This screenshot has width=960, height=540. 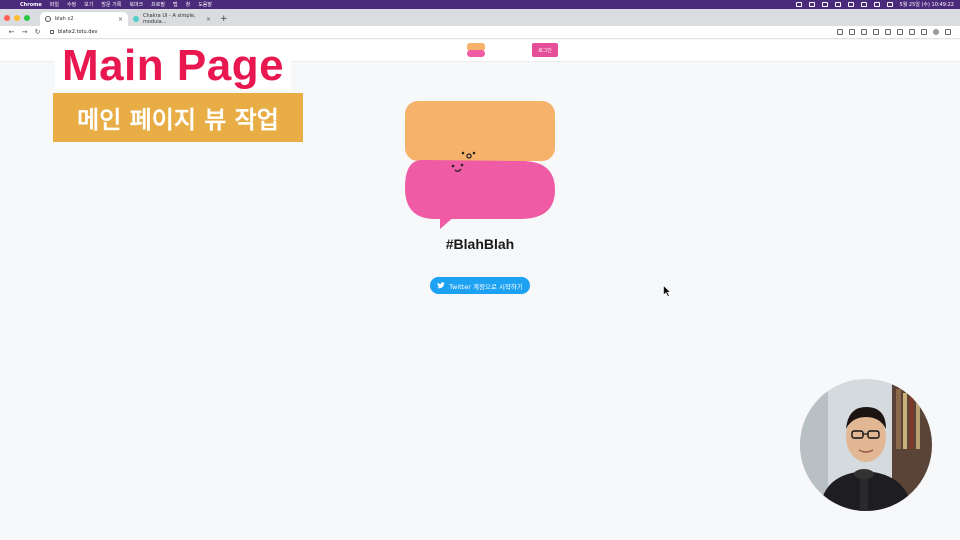 What do you see at coordinates (24, 32) in the screenshot?
I see `forward-arrow-icon: →` at bounding box center [24, 32].